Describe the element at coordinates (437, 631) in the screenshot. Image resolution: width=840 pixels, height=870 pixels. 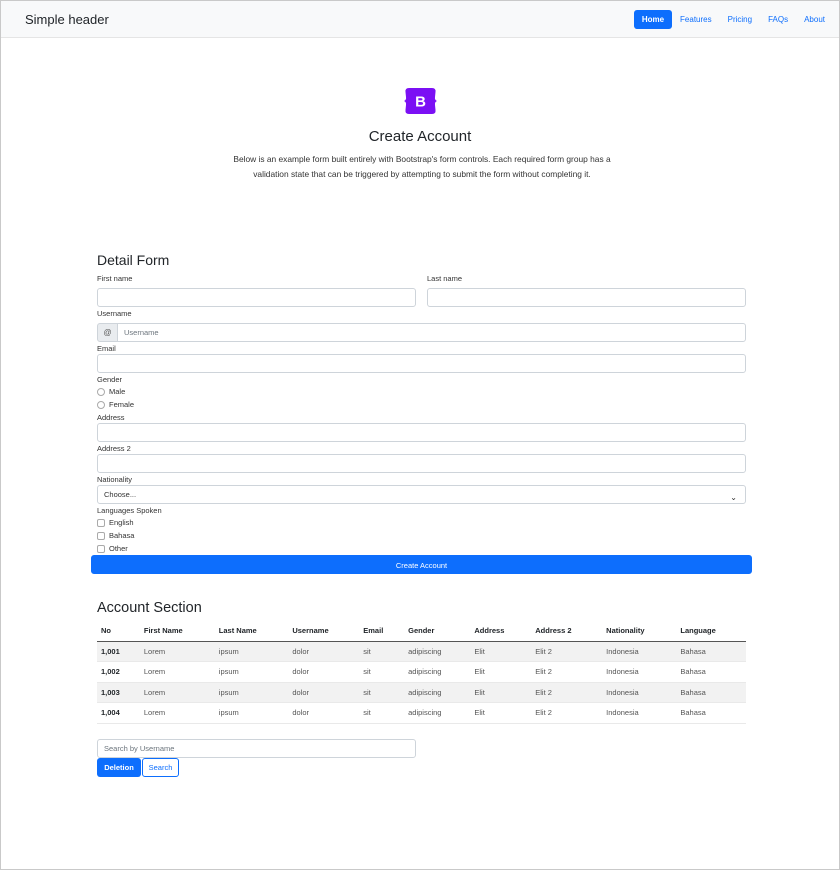
I see `col-gender: Gender` at that location.